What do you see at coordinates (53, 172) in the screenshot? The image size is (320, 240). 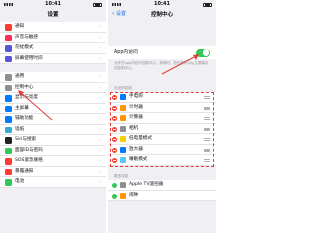 I see `settings-item-exposure: 暴露通知 ›` at bounding box center [53, 172].